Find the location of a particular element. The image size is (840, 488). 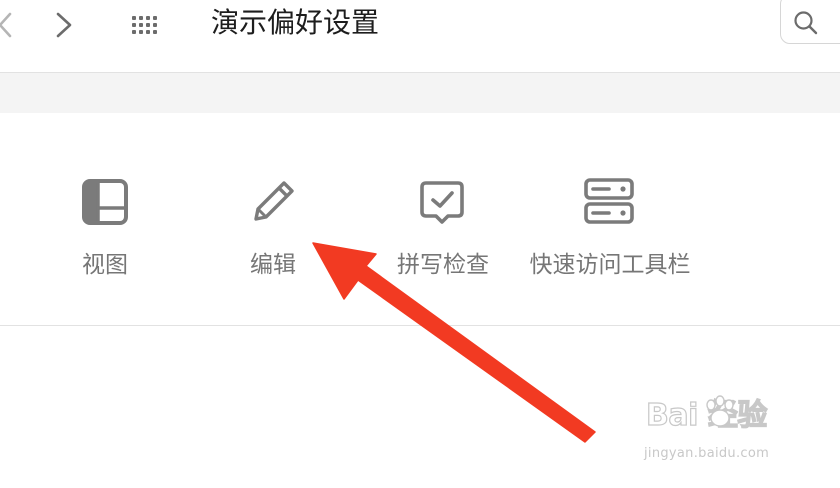

magnifier-icon is located at coordinates (806, 23).